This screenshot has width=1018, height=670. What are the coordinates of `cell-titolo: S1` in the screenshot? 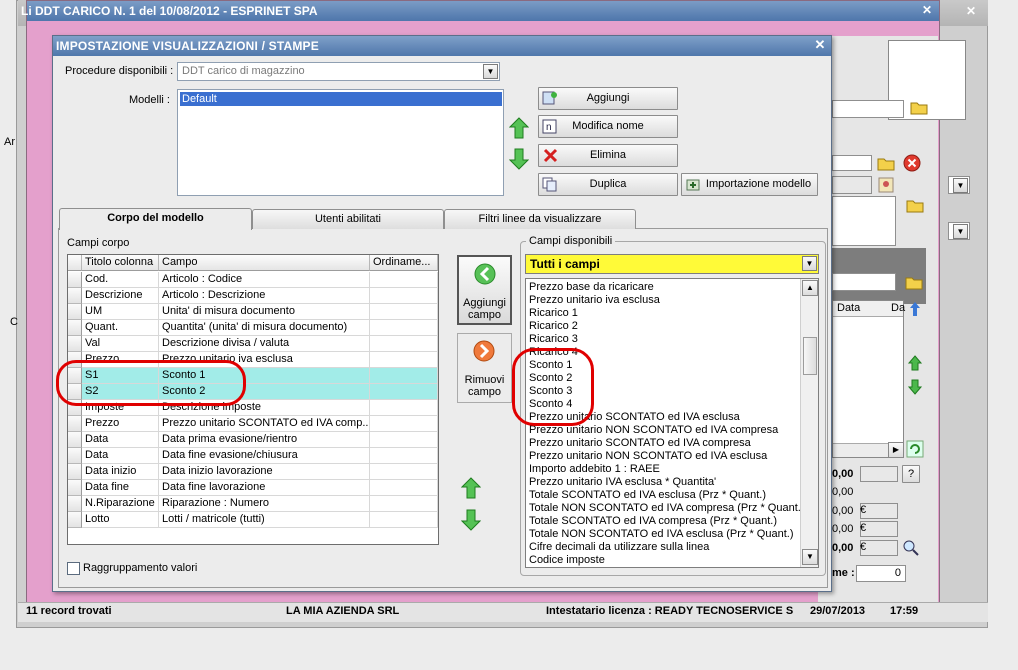 It's located at (120, 375).